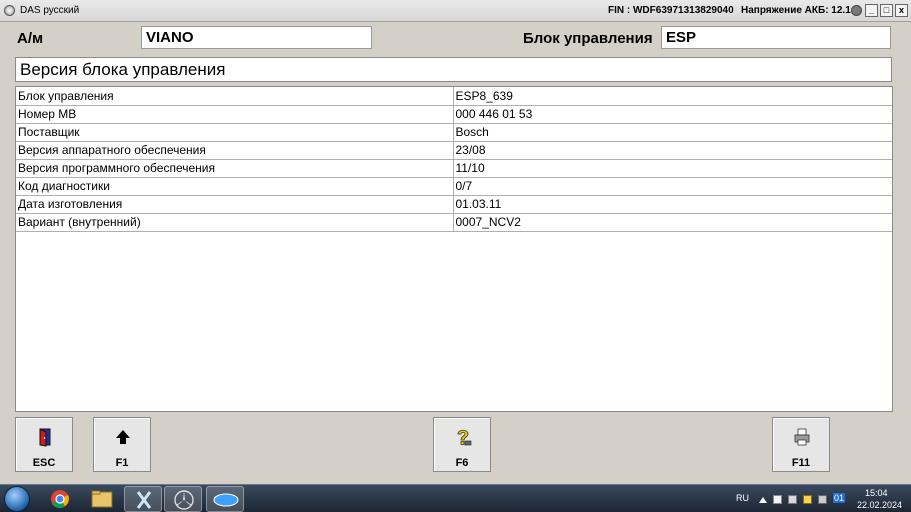 The width and height of the screenshot is (911, 512). I want to click on windows-taskbar: RU 01 15:04 22.02.2024, so click(455, 498).